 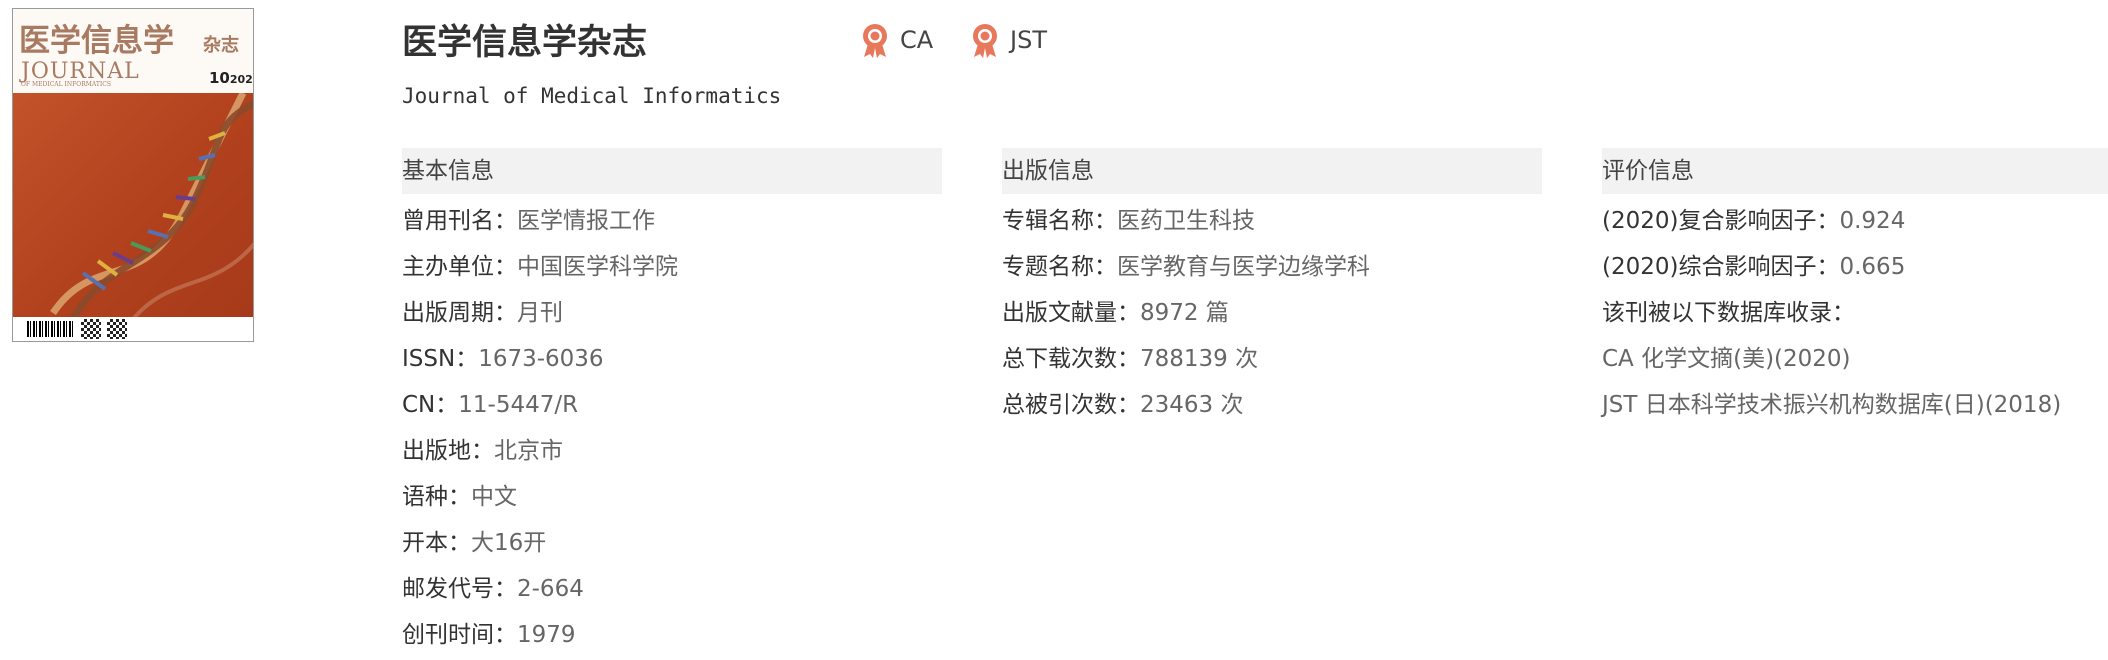 I want to click on info-value: 788139 次, so click(x=1199, y=359).